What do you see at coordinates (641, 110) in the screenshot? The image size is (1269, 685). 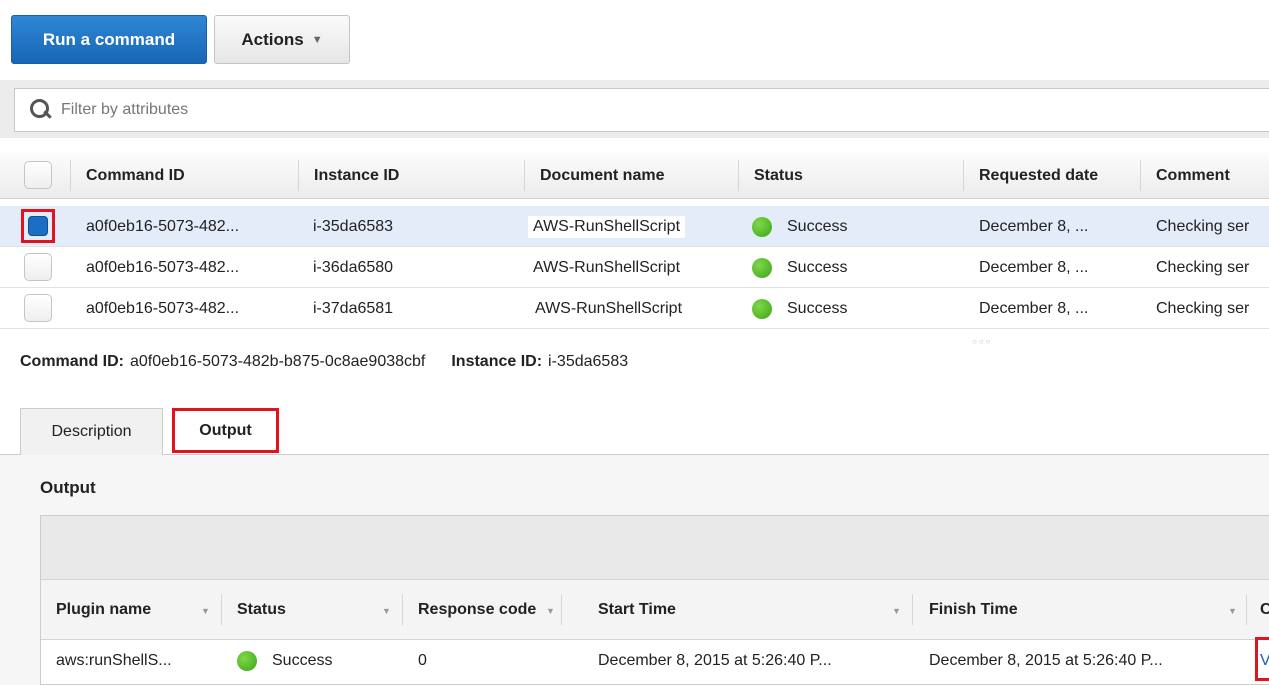 I see `filter-input: Filter by attributes` at bounding box center [641, 110].